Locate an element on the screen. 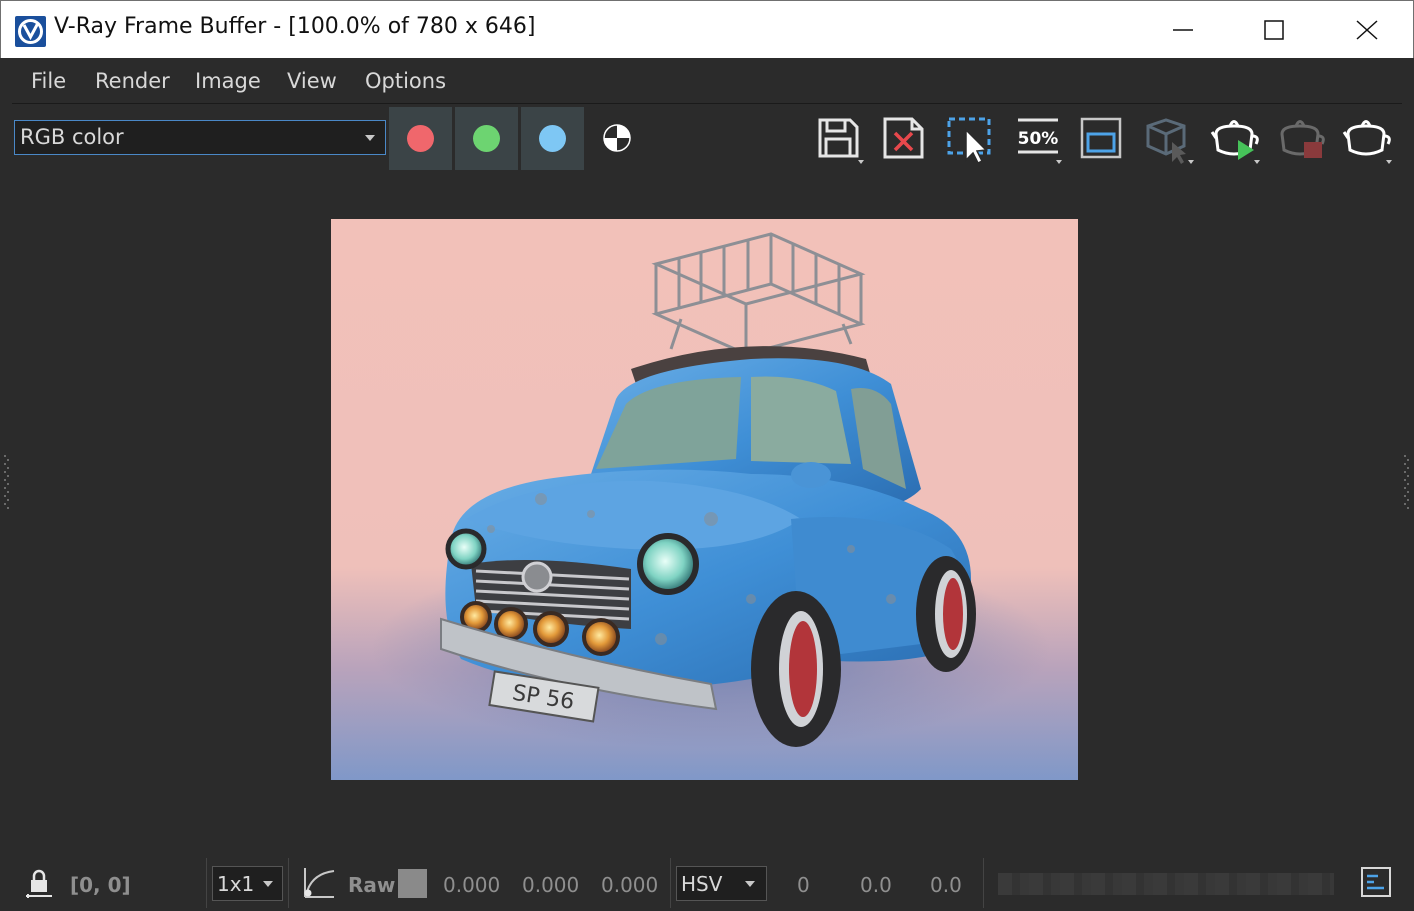 The width and height of the screenshot is (1414, 911). saturation-value: 0.0 is located at coordinates (876, 885).